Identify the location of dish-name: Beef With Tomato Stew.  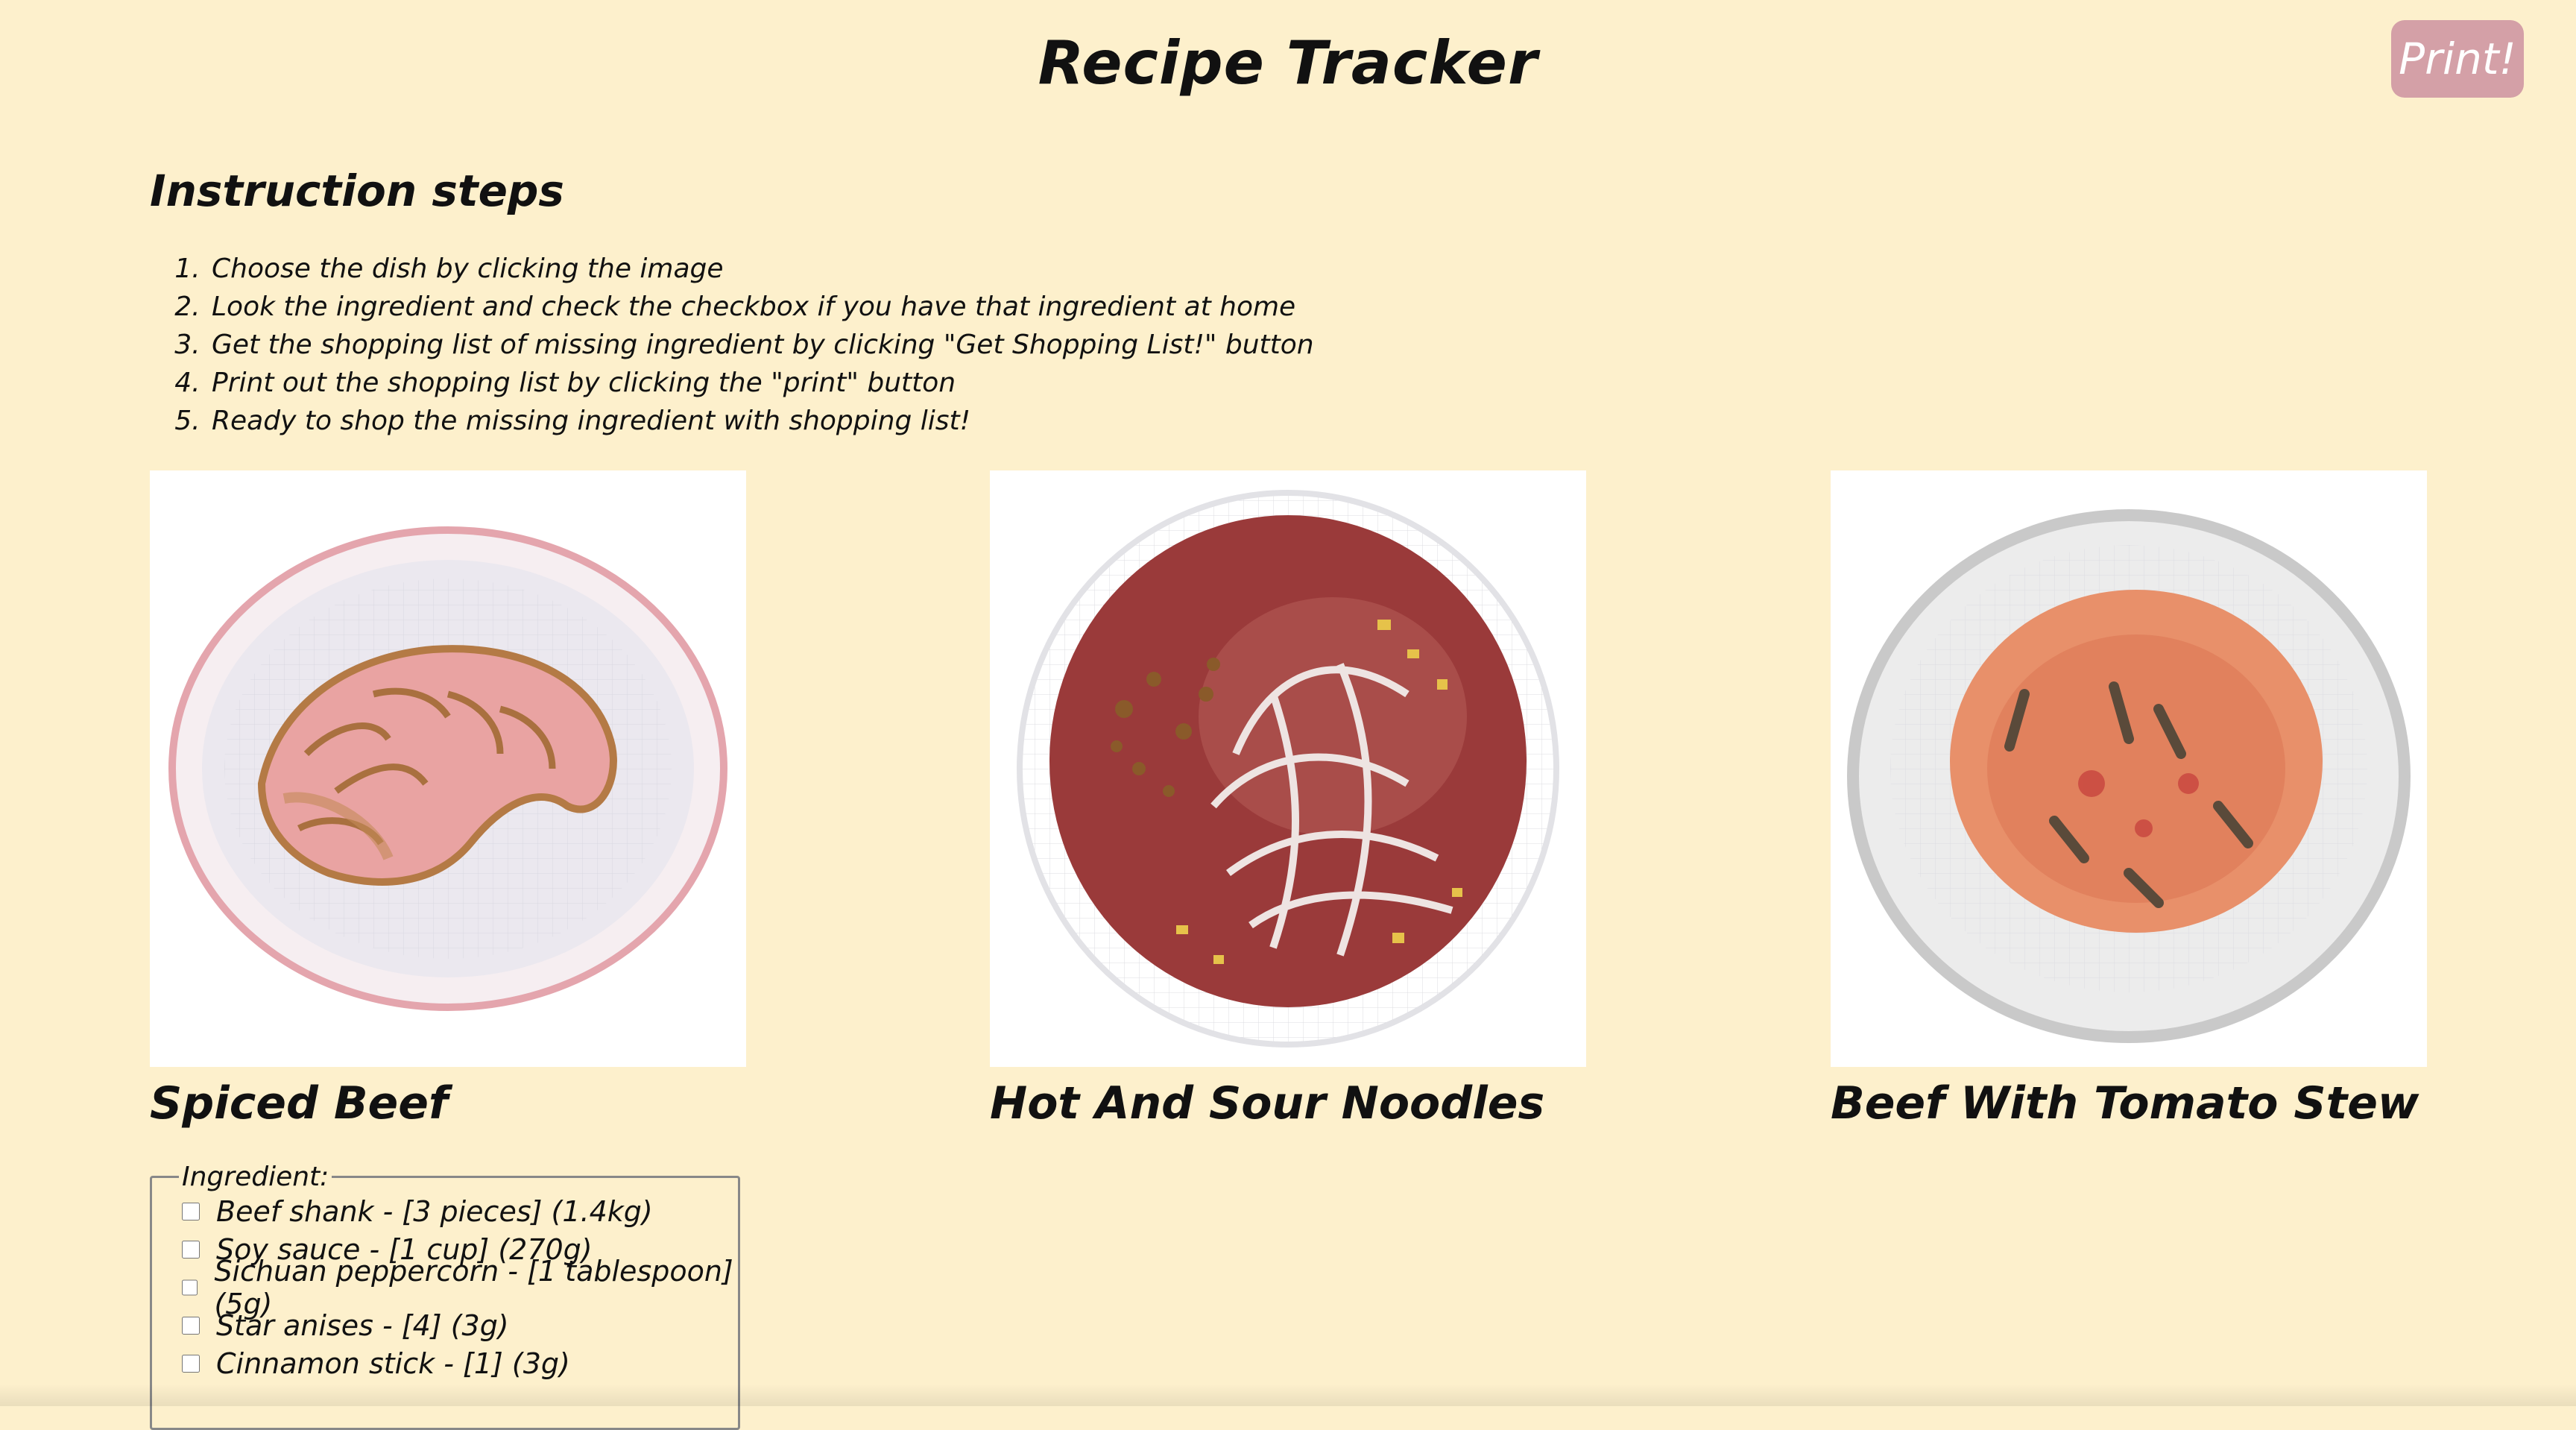
(2125, 1103).